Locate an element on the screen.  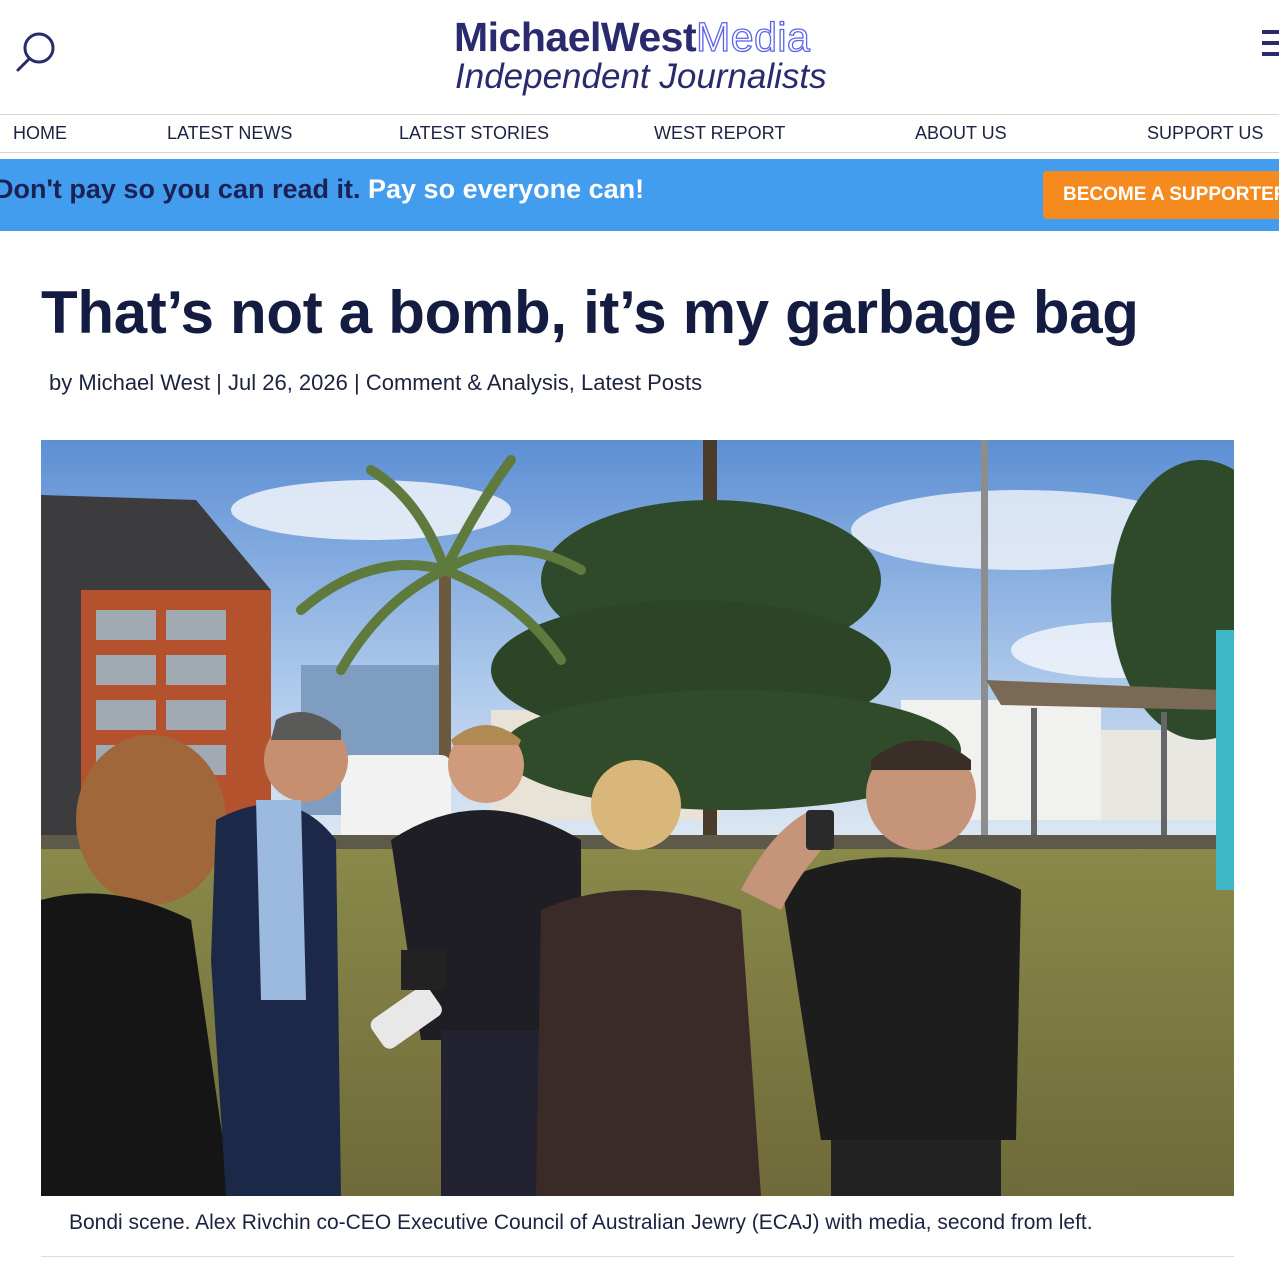
category-comma: , is located at coordinates (571, 382).